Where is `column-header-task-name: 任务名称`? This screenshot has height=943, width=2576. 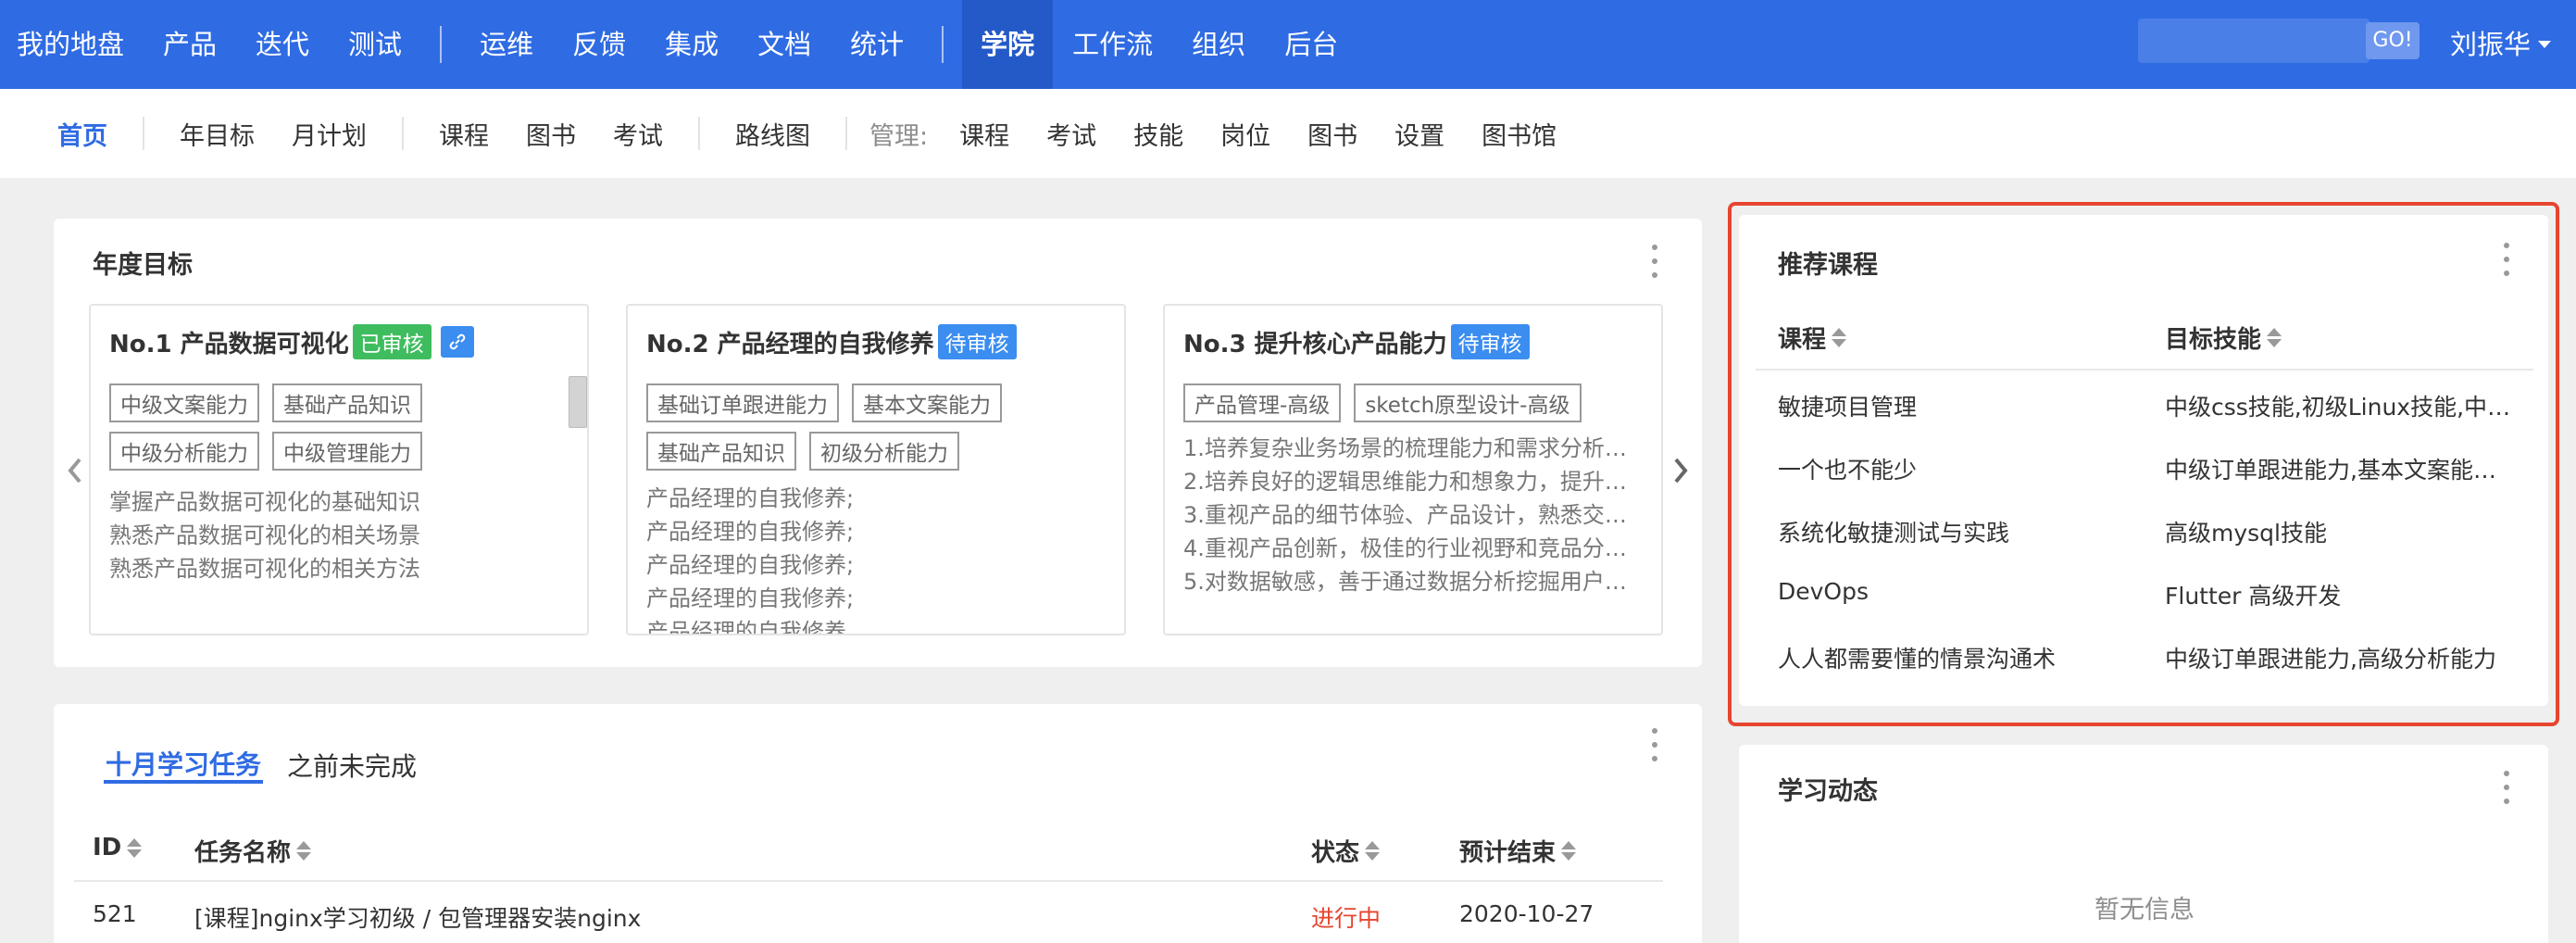
column-header-task-name: 任务名称 is located at coordinates (253, 851).